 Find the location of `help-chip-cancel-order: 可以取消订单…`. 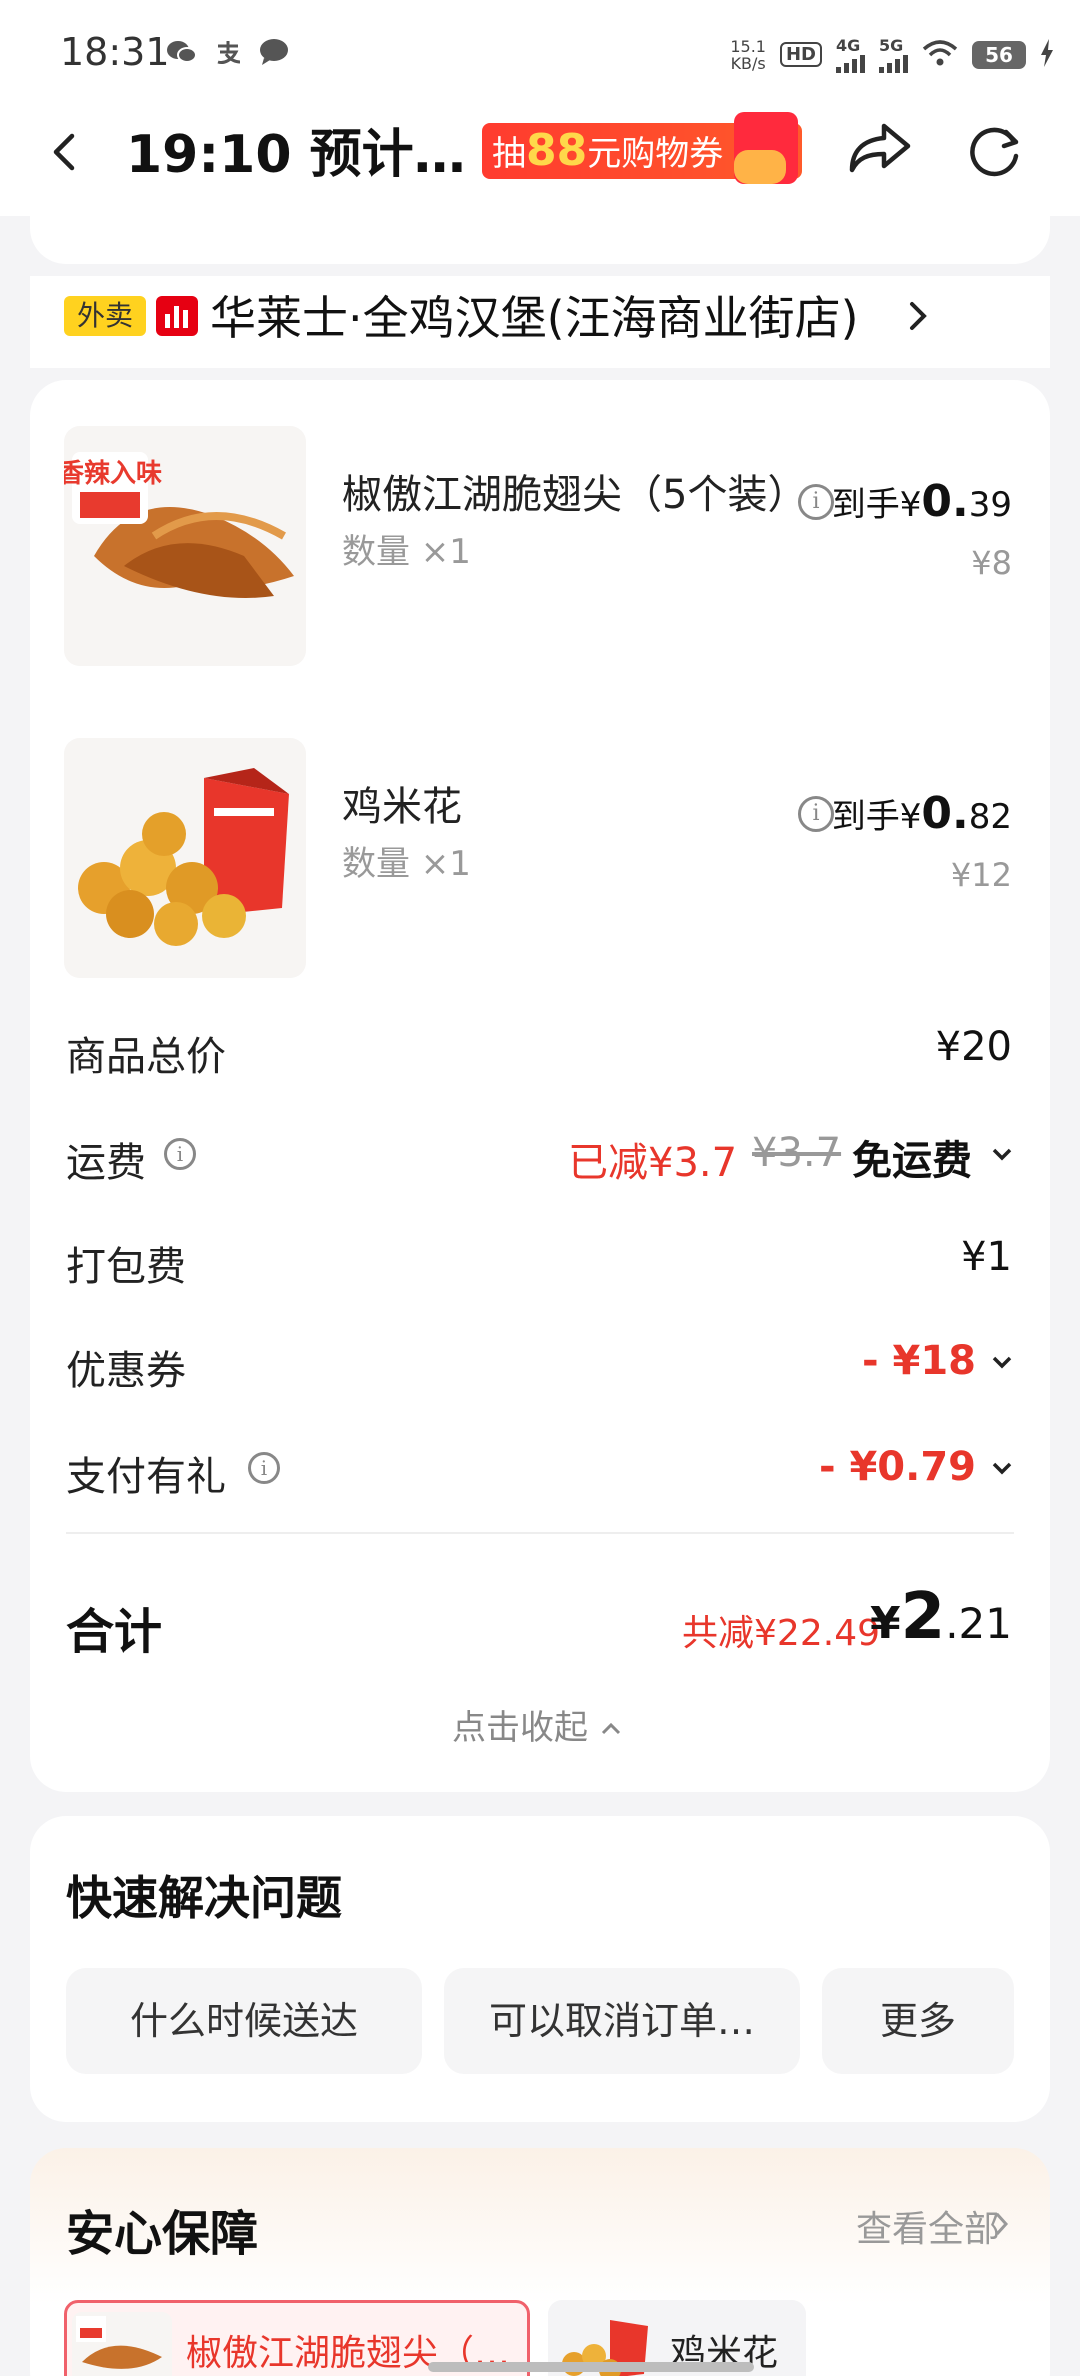

help-chip-cancel-order: 可以取消订单… is located at coordinates (622, 2021).